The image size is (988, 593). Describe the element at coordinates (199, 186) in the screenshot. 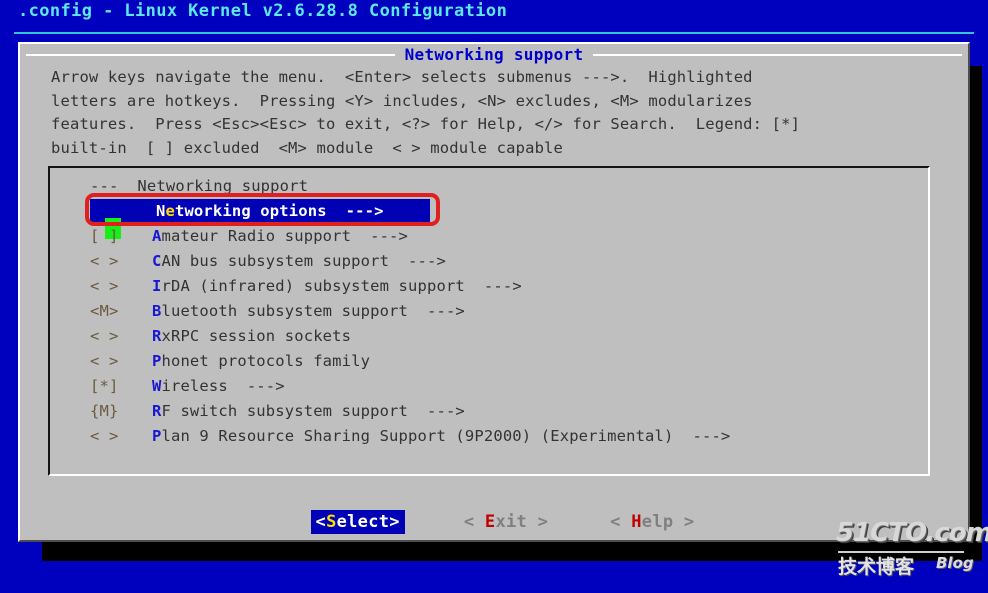

I see `menu-section-header: --- Networking support` at that location.